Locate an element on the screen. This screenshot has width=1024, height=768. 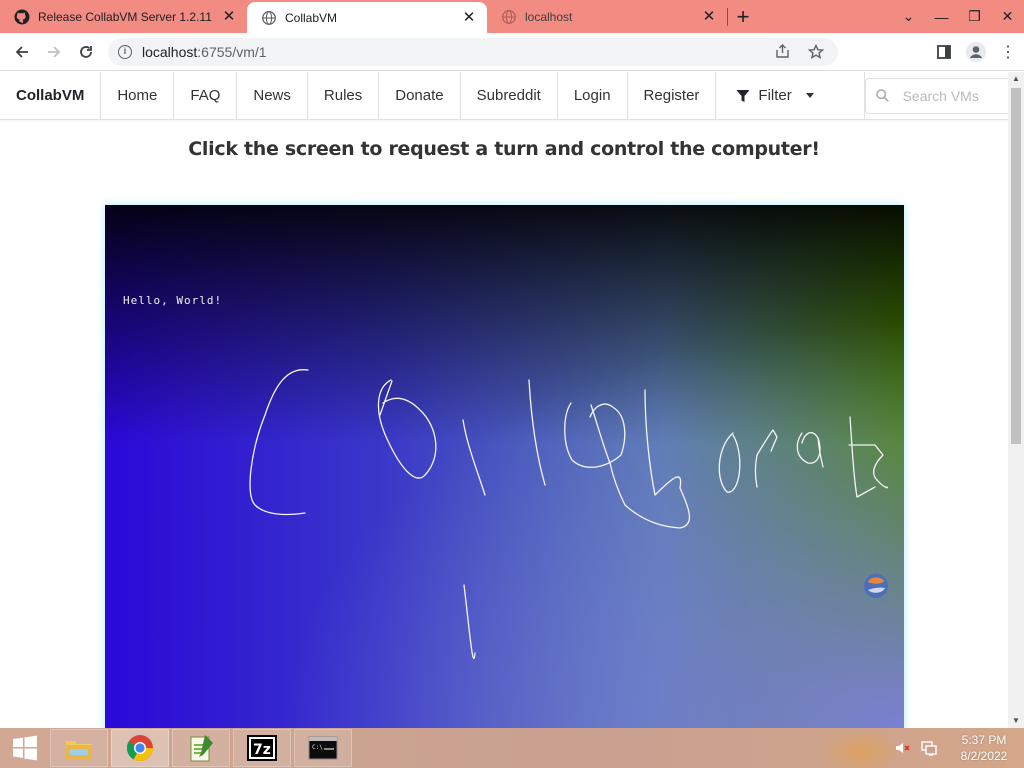
search-vms-input: Search VMs is located at coordinates (936, 95).